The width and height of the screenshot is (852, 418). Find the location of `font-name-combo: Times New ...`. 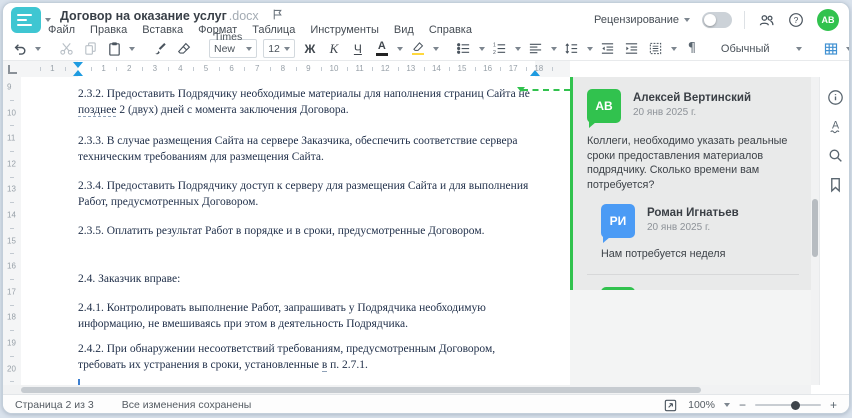

font-name-combo: Times New ... is located at coordinates (233, 49).